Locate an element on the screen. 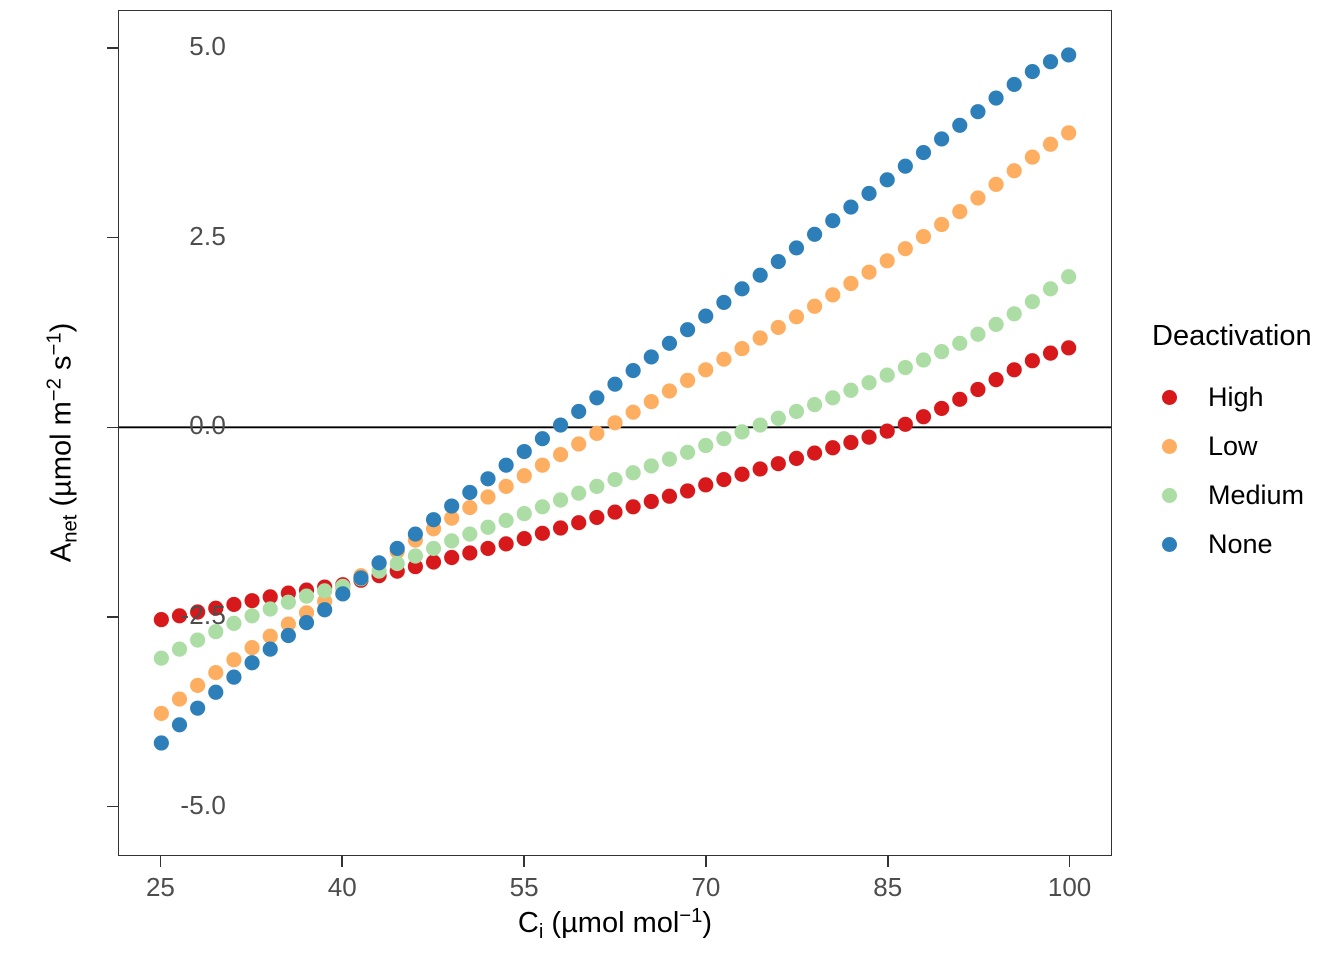 Image resolution: width=1344 pixels, height=960 pixels. y-tick-label: 5.0 is located at coordinates (207, 45).